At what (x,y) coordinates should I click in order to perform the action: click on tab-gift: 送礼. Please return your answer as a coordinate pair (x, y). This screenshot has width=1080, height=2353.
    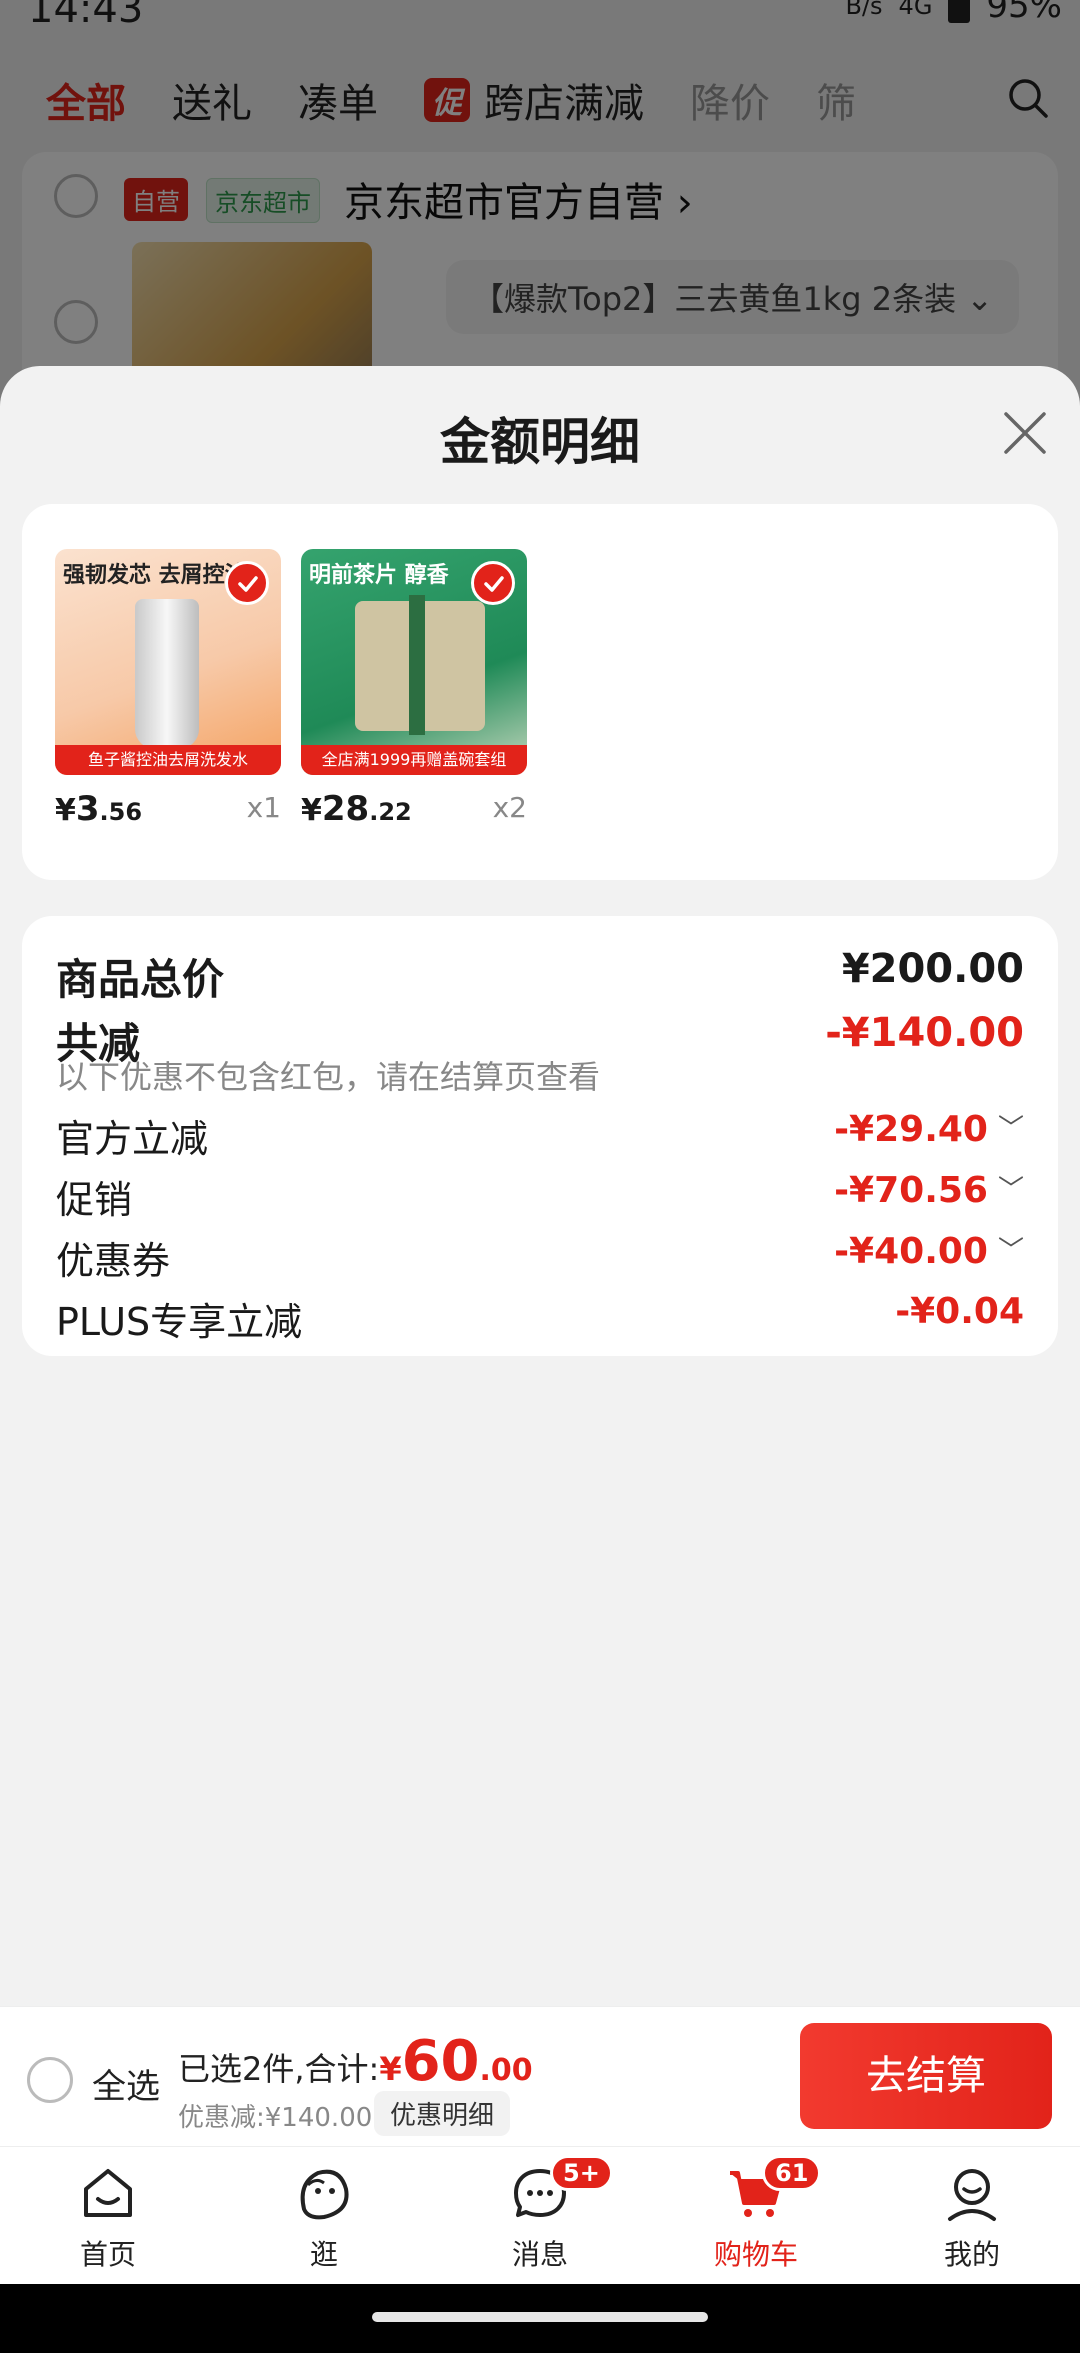
    Looking at the image, I should click on (212, 100).